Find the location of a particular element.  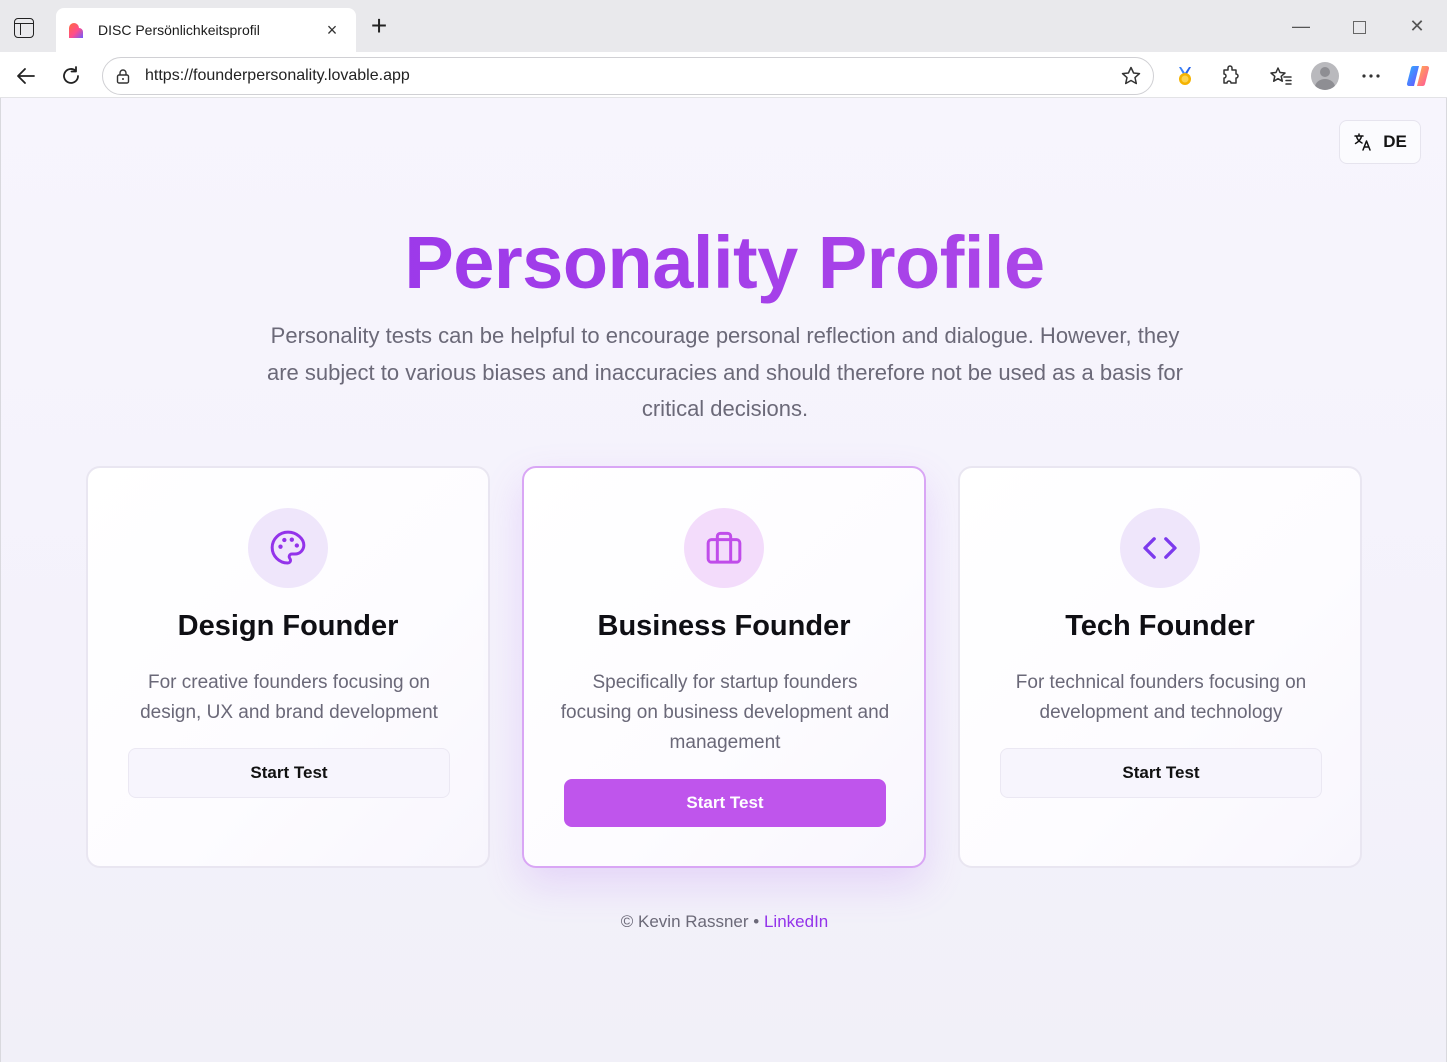

lock-icon is located at coordinates (123, 76).